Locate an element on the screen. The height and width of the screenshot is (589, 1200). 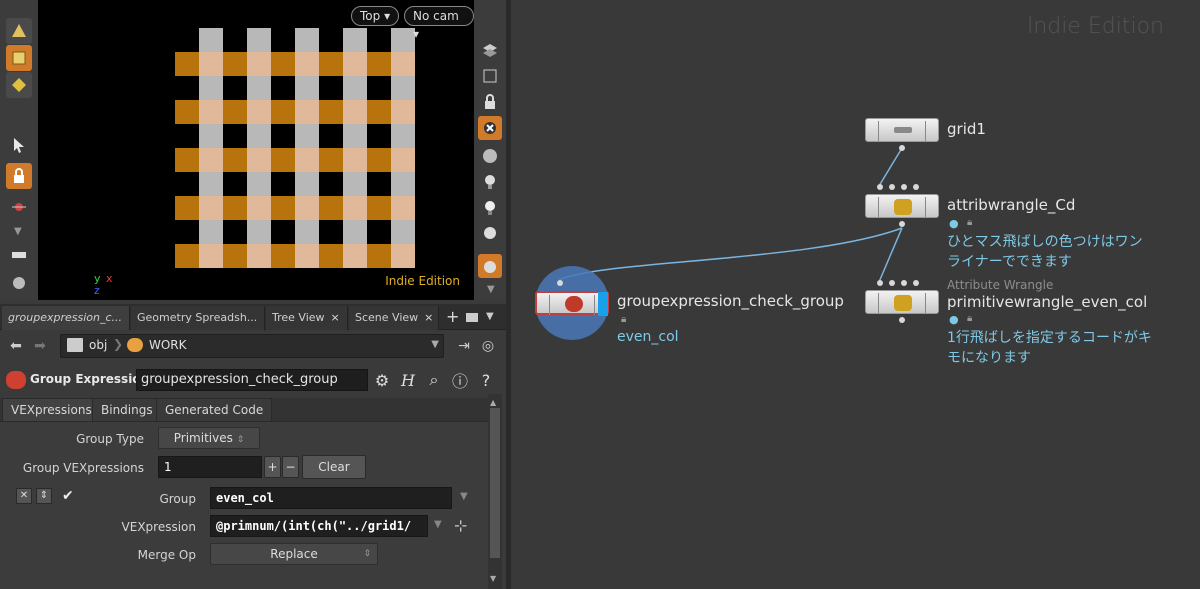
gear-icon: ⚙ is located at coordinates (382, 380).